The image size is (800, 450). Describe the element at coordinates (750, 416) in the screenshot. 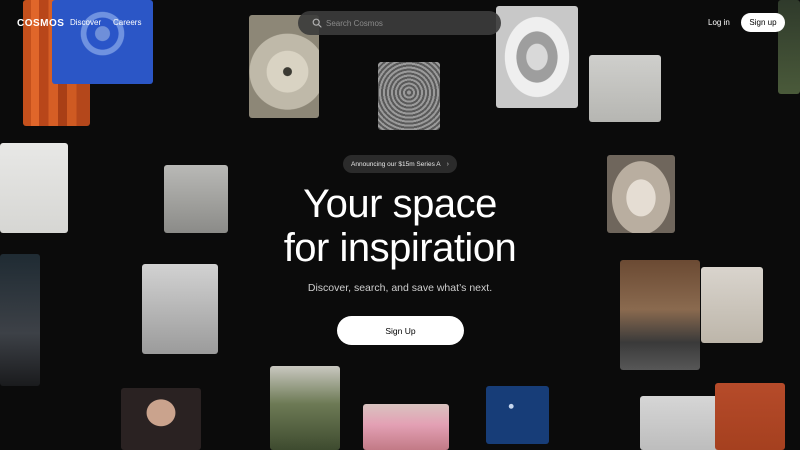

I see `image-tile-pebbles` at that location.